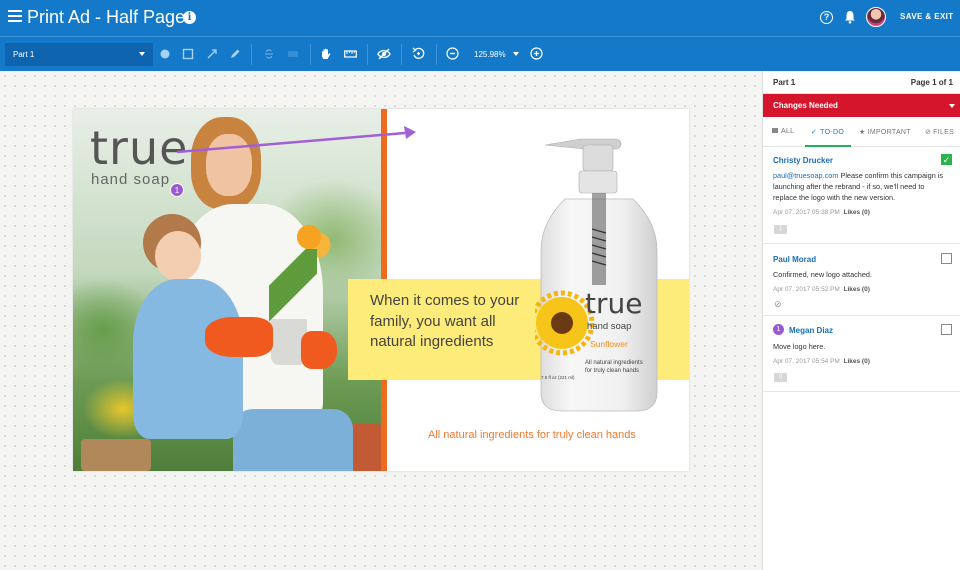 Image resolution: width=960 pixels, height=570 pixels. I want to click on tab-files: ⊘ FILES, so click(939, 132).